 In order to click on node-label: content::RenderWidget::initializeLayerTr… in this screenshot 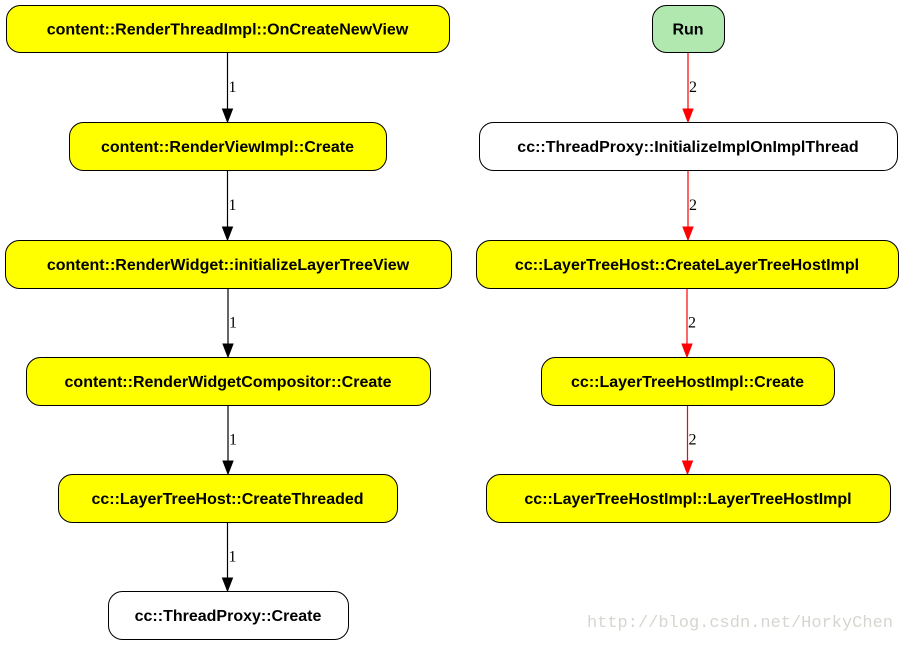, I will do `click(228, 265)`.